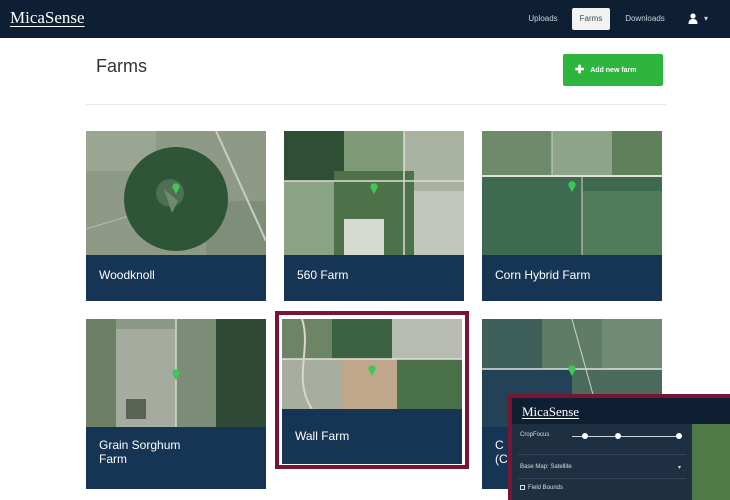 The width and height of the screenshot is (730, 500). I want to click on farm-card-woodknoll: Woodknoll, so click(176, 216).